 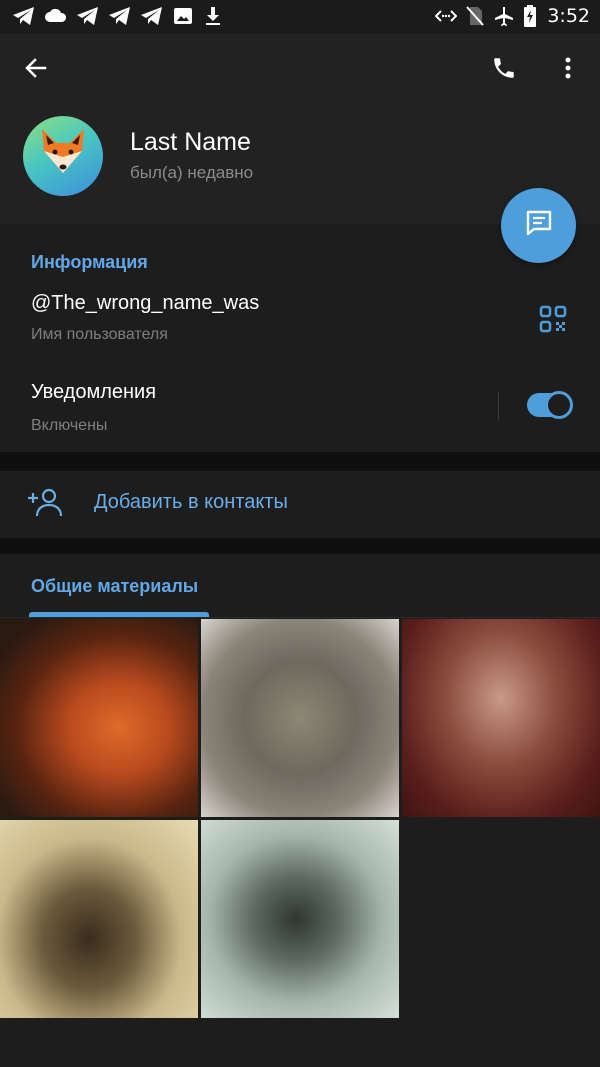 I want to click on arrow-back-icon, so click(x=36, y=70).